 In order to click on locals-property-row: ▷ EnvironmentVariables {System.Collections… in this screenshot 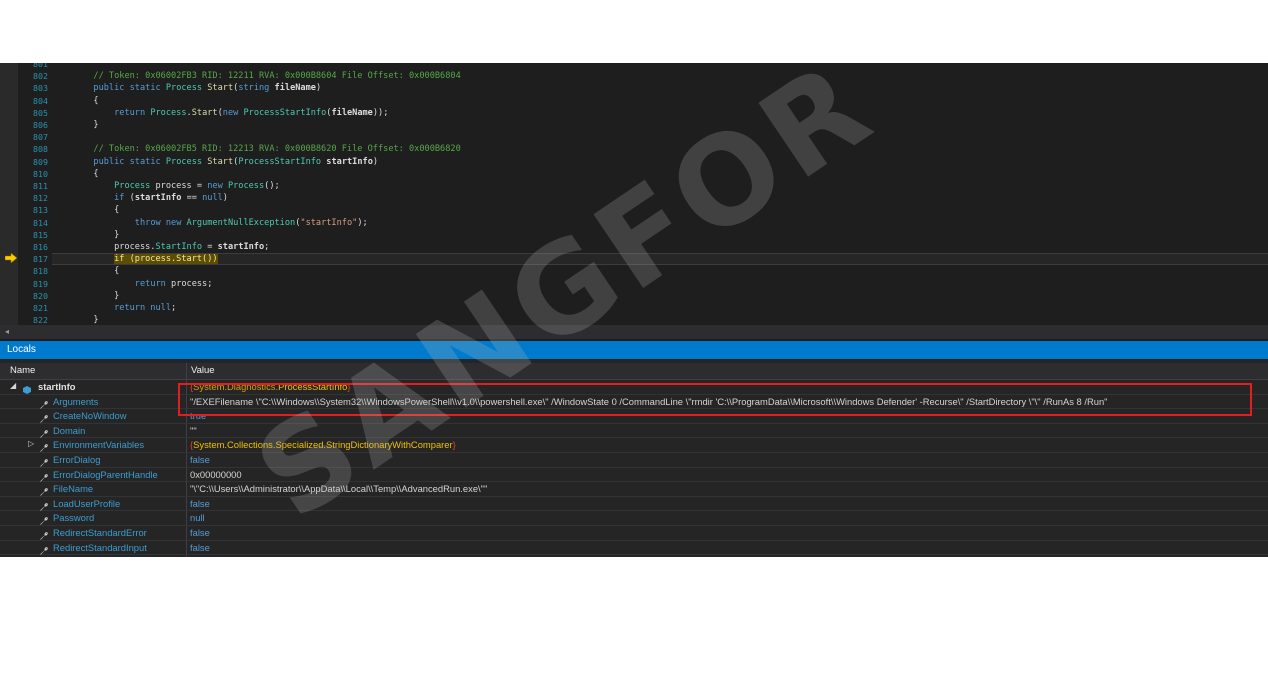, I will do `click(634, 445)`.